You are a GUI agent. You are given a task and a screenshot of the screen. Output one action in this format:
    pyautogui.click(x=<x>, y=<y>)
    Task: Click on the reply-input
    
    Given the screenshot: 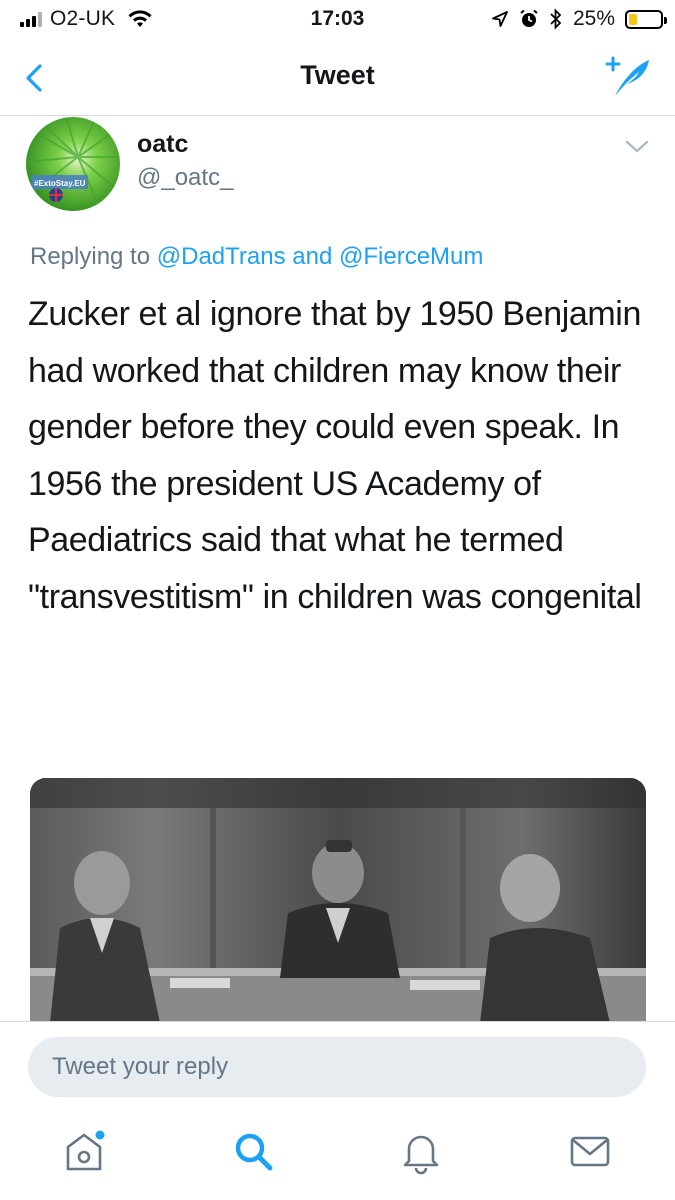 What is the action you would take?
    pyautogui.click(x=337, y=1067)
    